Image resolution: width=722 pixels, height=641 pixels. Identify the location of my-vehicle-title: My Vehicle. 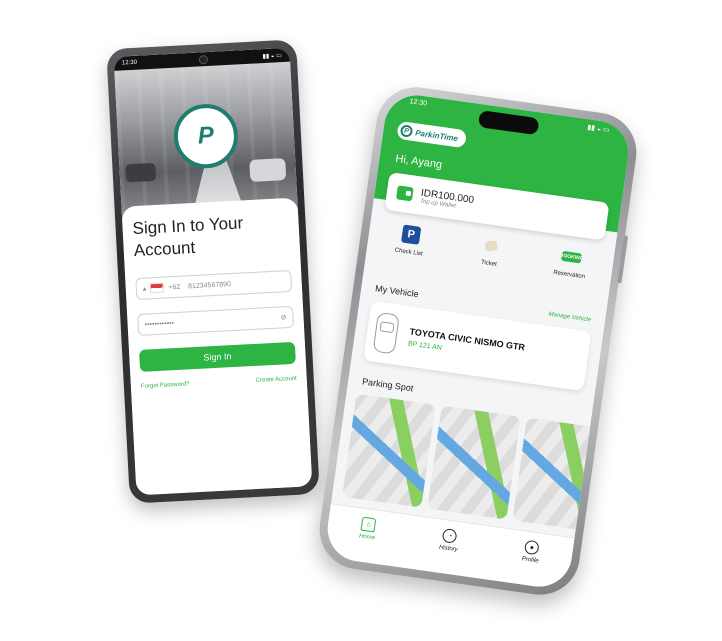
(397, 291).